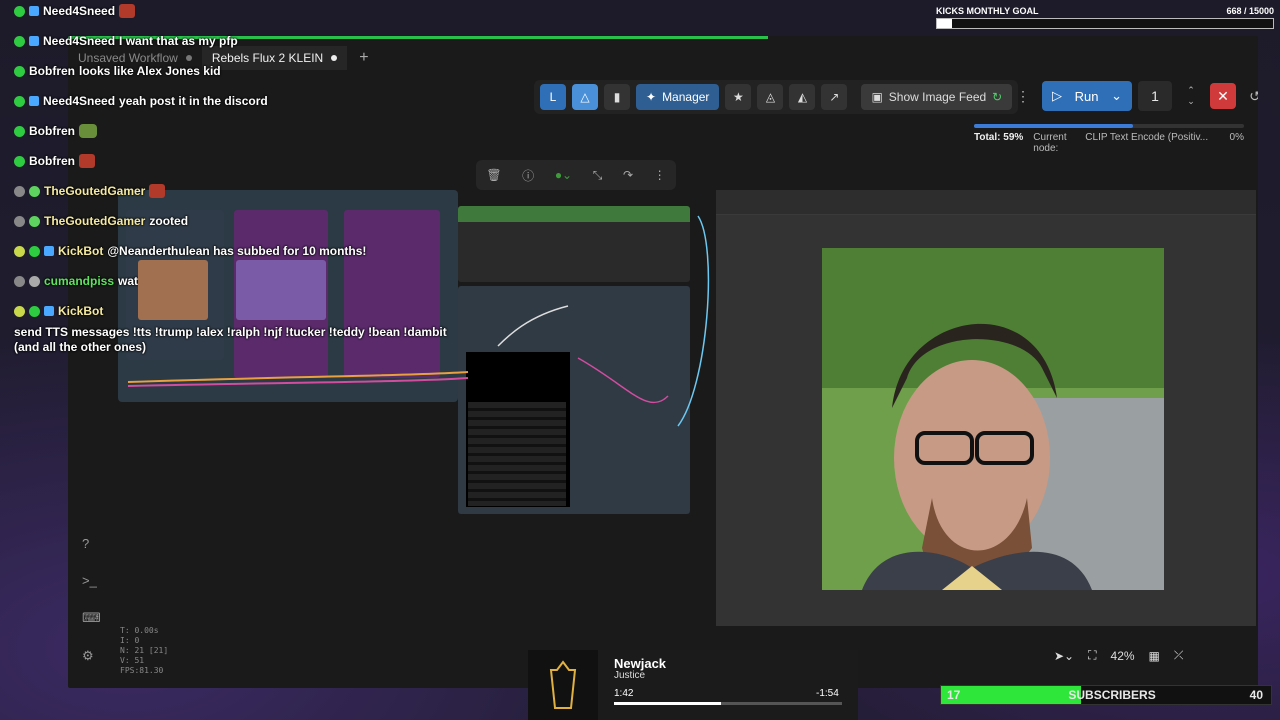 This screenshot has height=720, width=1280. I want to click on chat-message: Need4Sneed yeah post it in the discord, so click(141, 101).